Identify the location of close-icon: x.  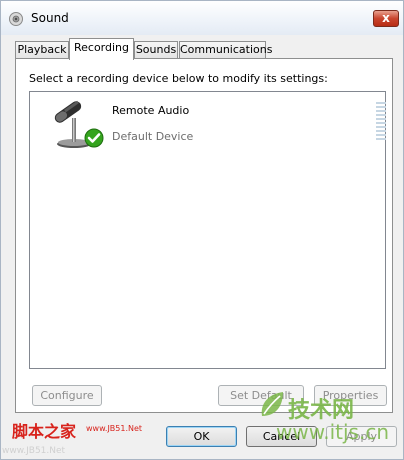
(386, 18).